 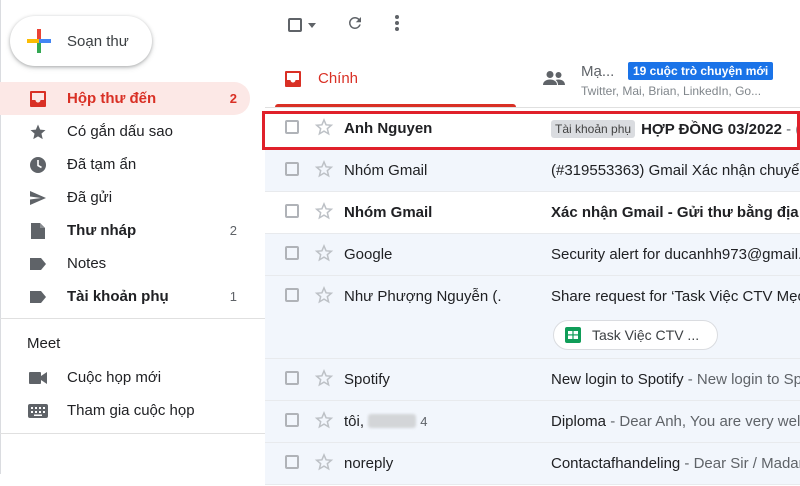 What do you see at coordinates (554, 80) in the screenshot?
I see `people-icon` at bounding box center [554, 80].